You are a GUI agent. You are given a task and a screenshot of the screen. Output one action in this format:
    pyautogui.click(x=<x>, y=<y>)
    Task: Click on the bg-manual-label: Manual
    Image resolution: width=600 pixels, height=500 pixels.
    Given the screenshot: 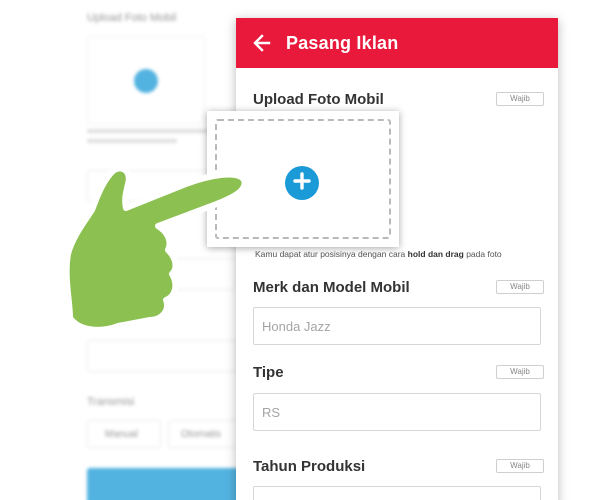 What is the action you would take?
    pyautogui.click(x=121, y=434)
    